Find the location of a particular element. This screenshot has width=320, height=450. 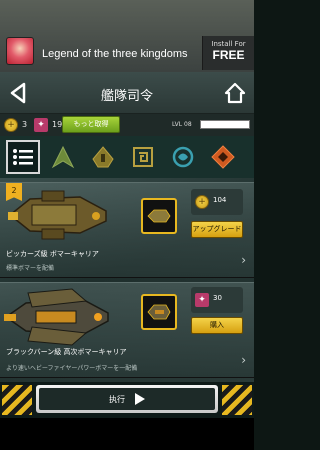

medal-count: 19 is located at coordinates (57, 124).